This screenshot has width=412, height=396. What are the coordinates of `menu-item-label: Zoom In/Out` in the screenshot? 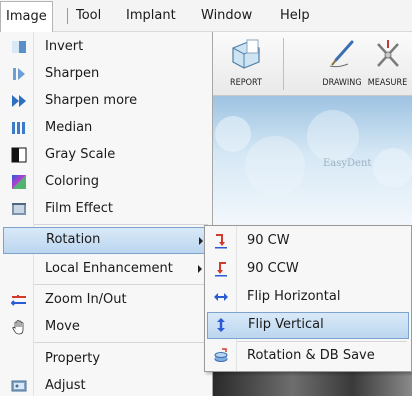 It's located at (86, 299).